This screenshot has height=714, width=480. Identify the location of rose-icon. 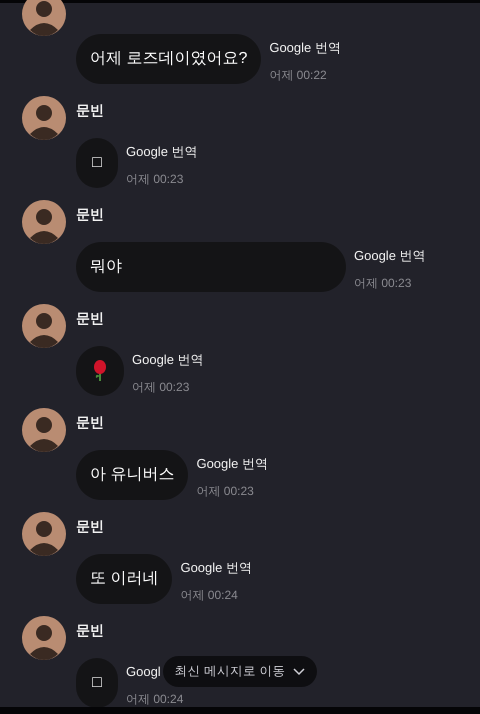
(100, 371).